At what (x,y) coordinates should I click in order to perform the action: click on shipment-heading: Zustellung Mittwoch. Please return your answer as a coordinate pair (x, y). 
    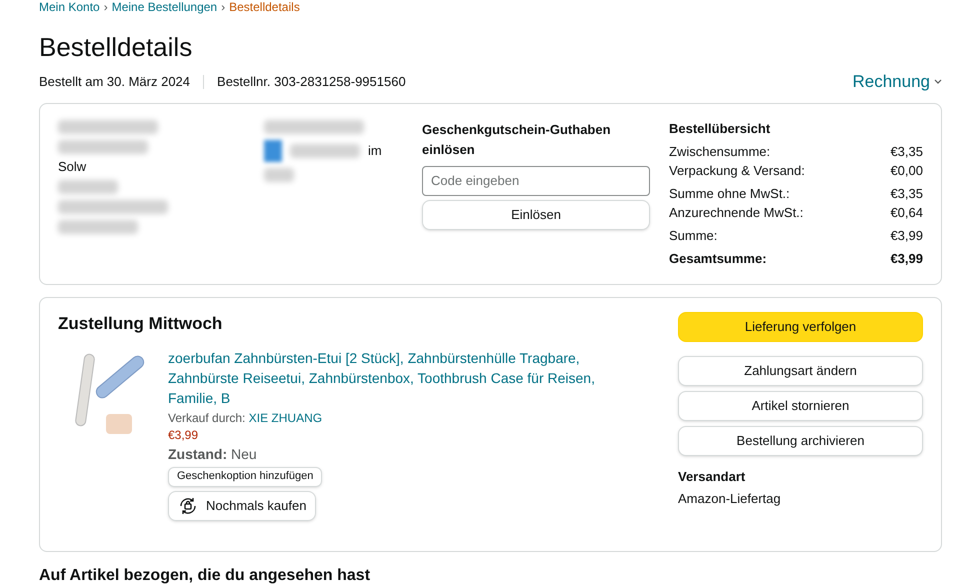
    Looking at the image, I should click on (141, 323).